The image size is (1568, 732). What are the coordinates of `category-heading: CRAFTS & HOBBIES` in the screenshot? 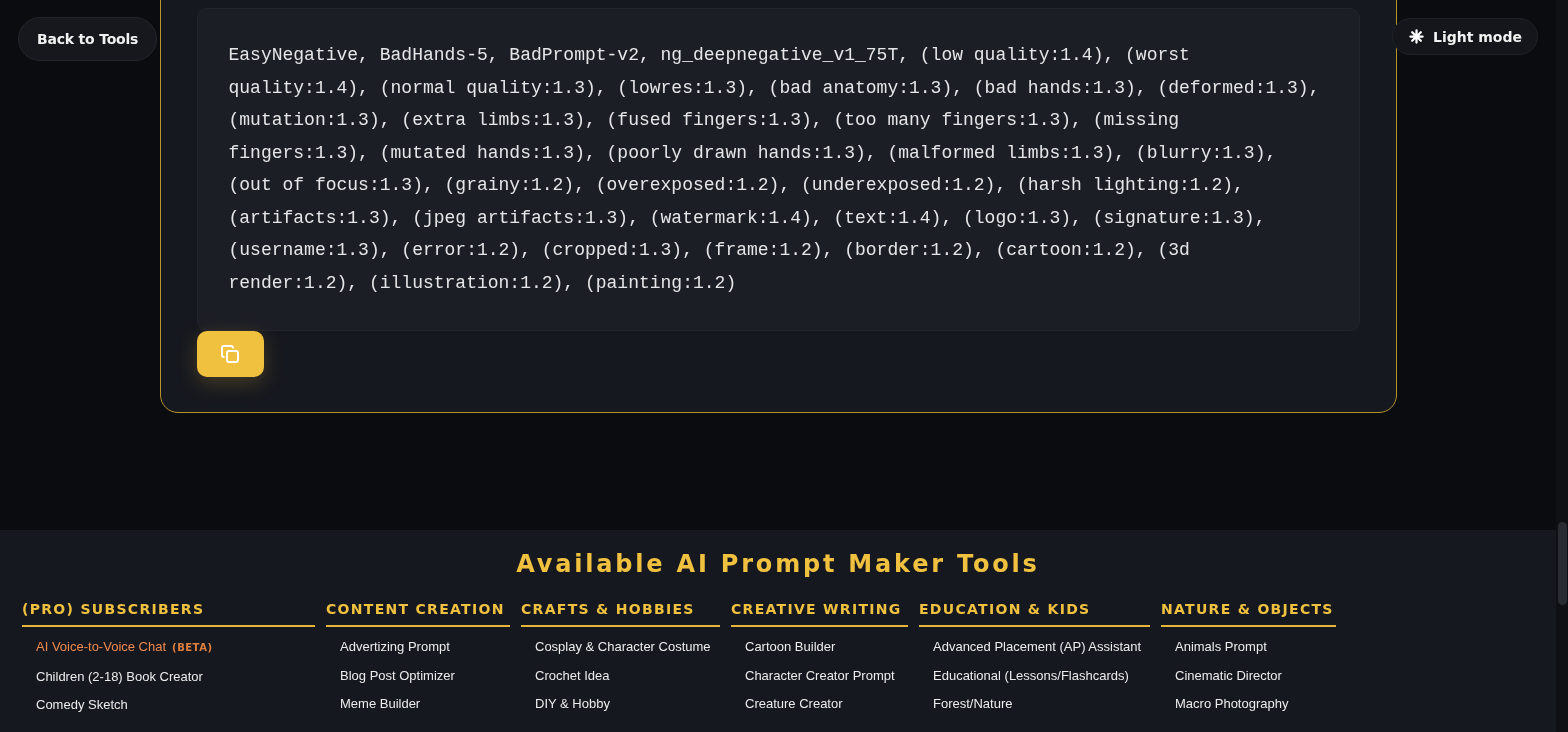 It's located at (620, 613).